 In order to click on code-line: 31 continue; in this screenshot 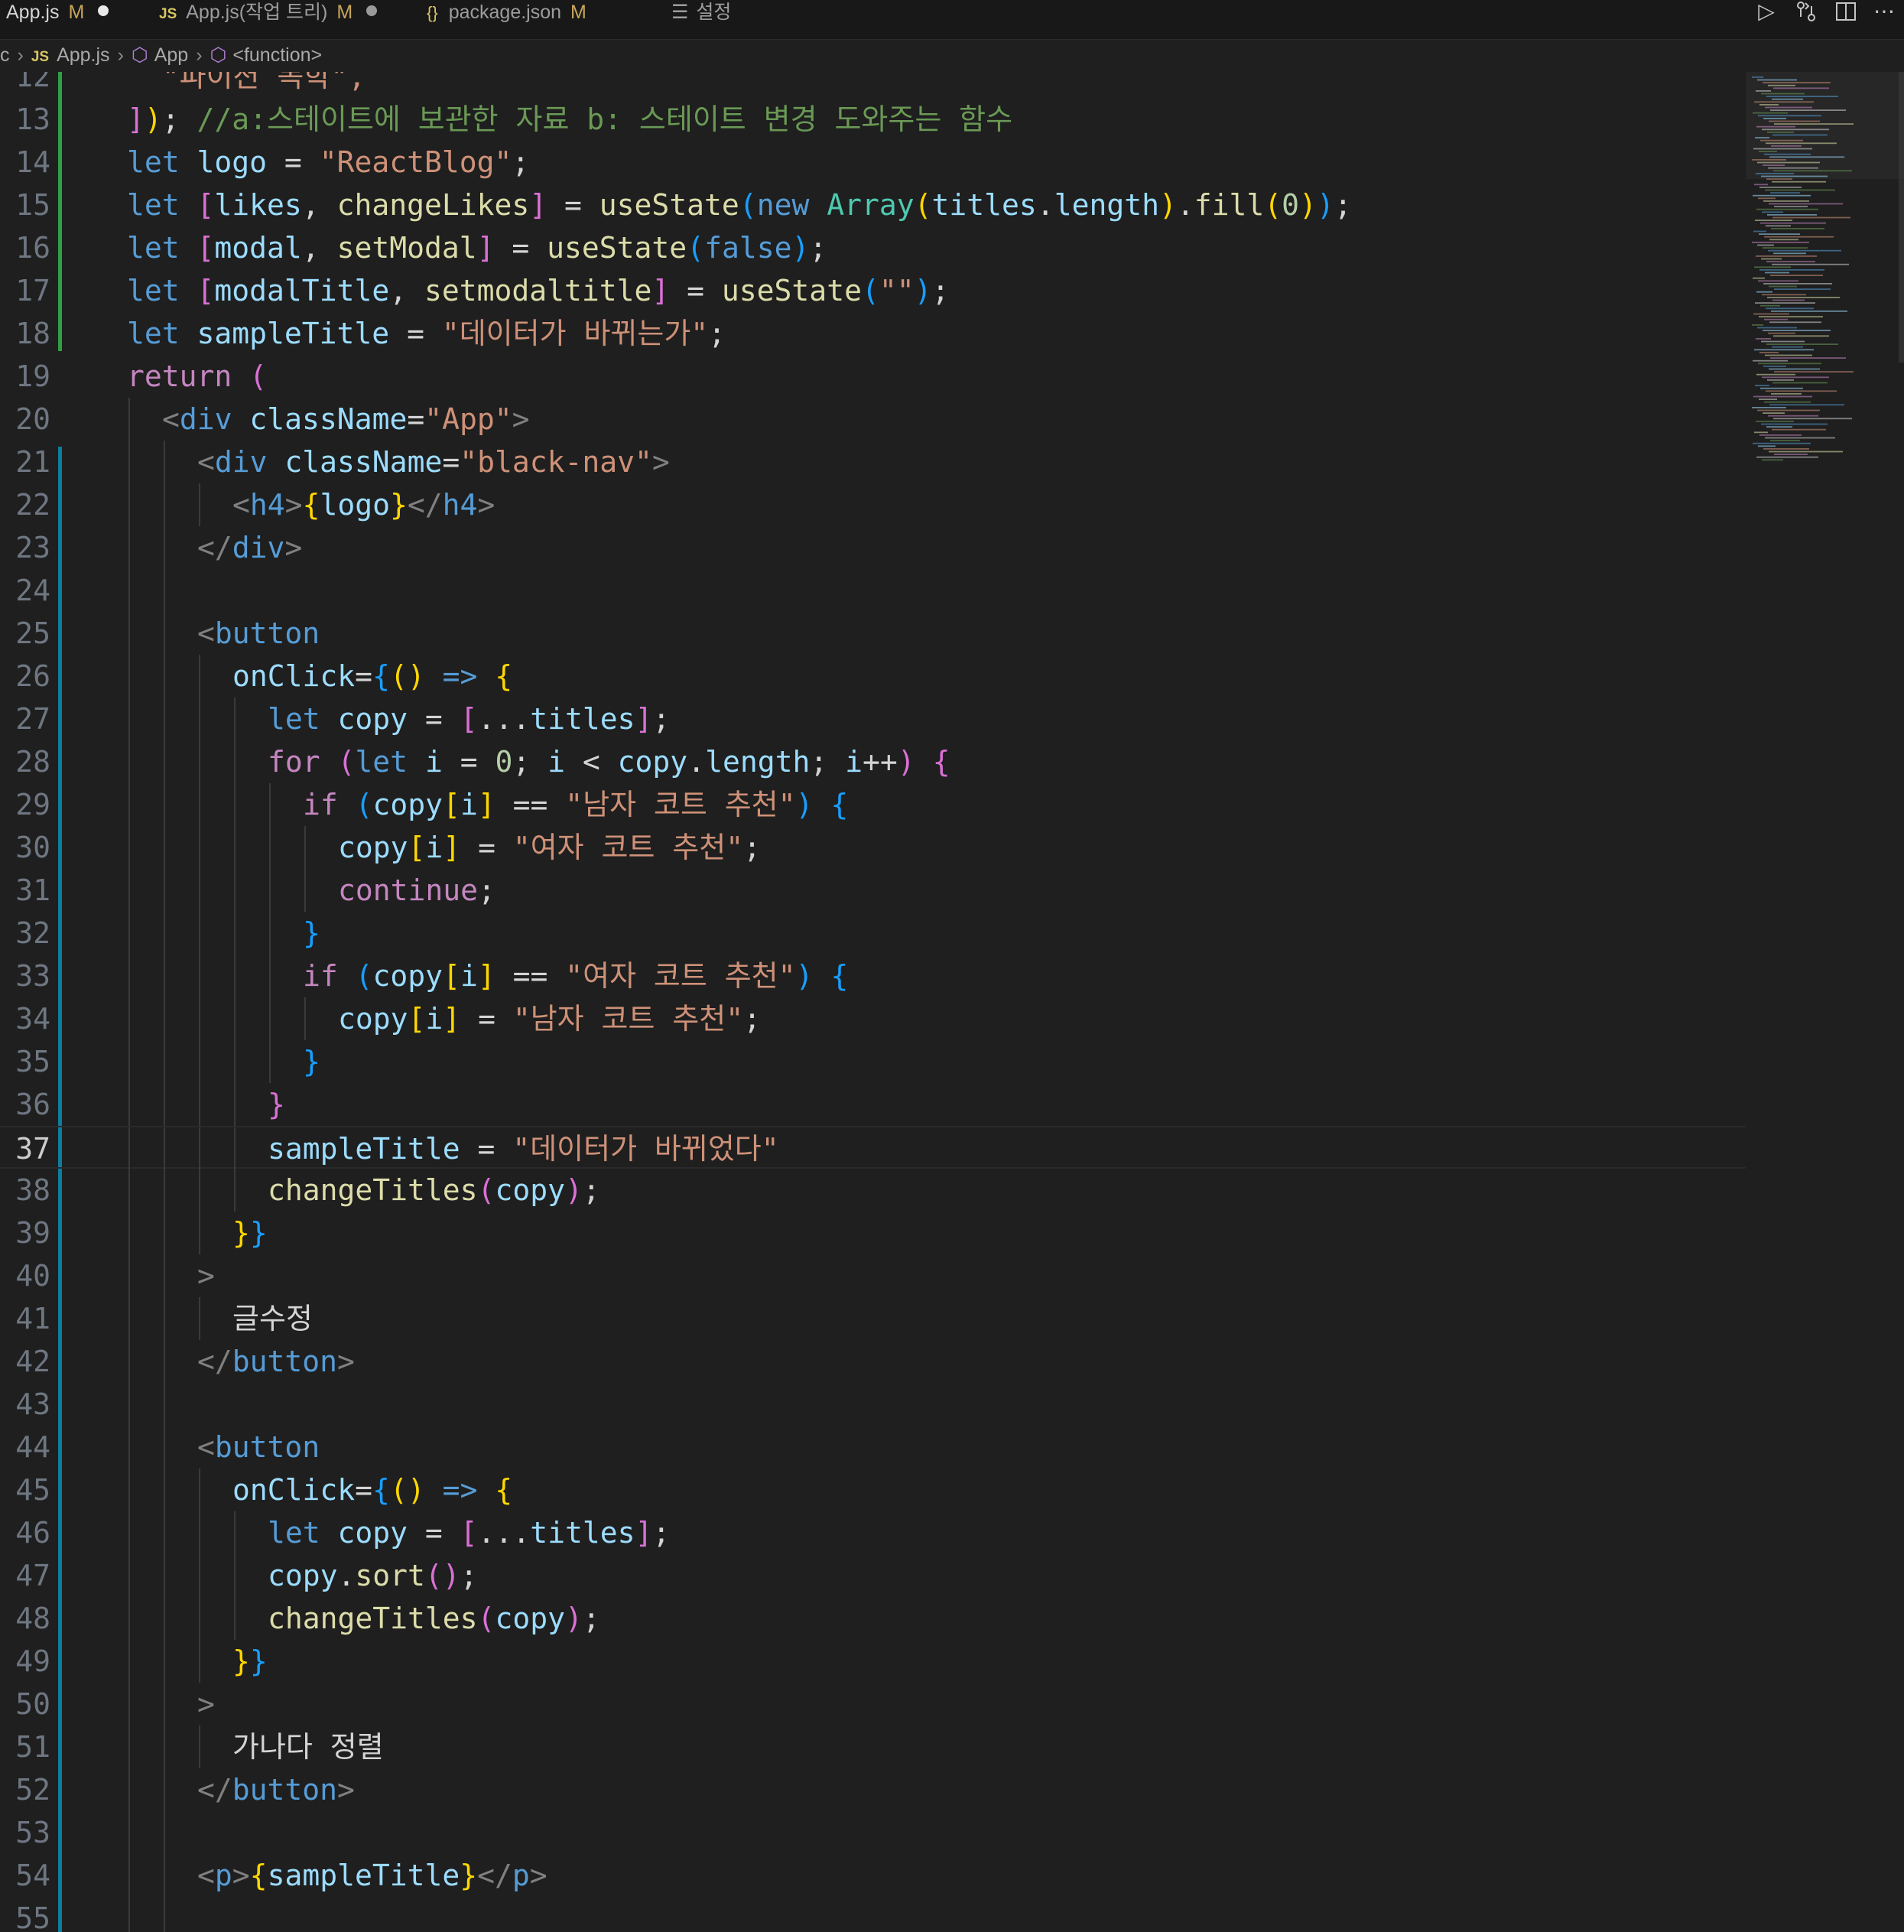, I will do `click(873, 890)`.